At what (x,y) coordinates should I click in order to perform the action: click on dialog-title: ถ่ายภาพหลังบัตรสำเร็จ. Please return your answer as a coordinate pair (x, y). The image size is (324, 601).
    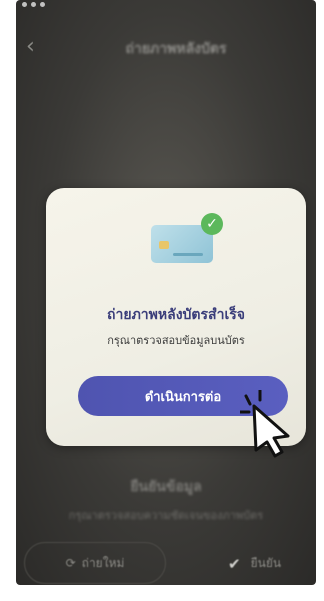
    Looking at the image, I should click on (176, 315).